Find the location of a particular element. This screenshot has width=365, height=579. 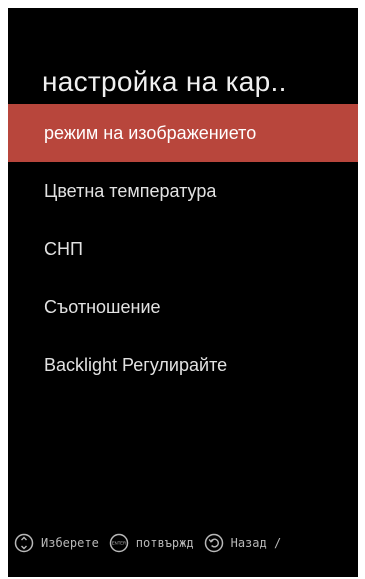

menu-item-backlight: Backlight Регулирайте is located at coordinates (183, 365).